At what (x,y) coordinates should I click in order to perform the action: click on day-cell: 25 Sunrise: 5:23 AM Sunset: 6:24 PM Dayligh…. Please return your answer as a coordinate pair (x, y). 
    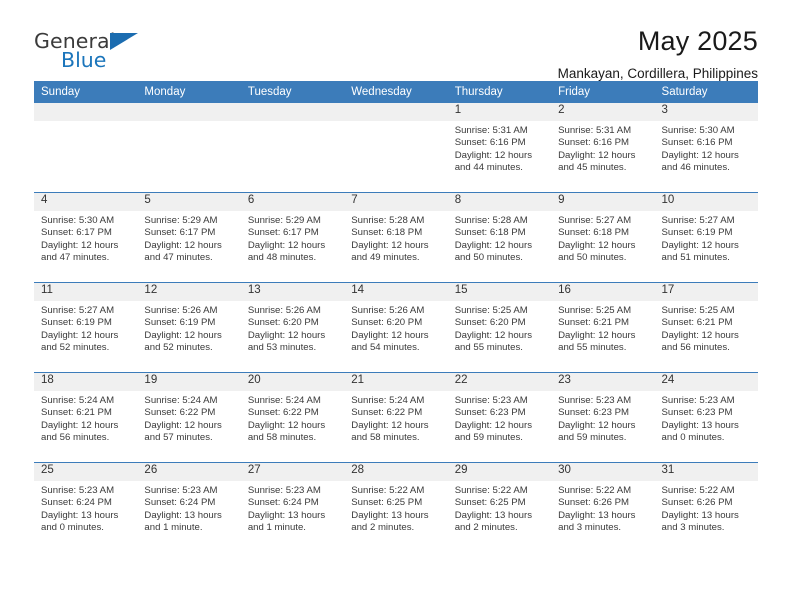
    Looking at the image, I should click on (86, 507).